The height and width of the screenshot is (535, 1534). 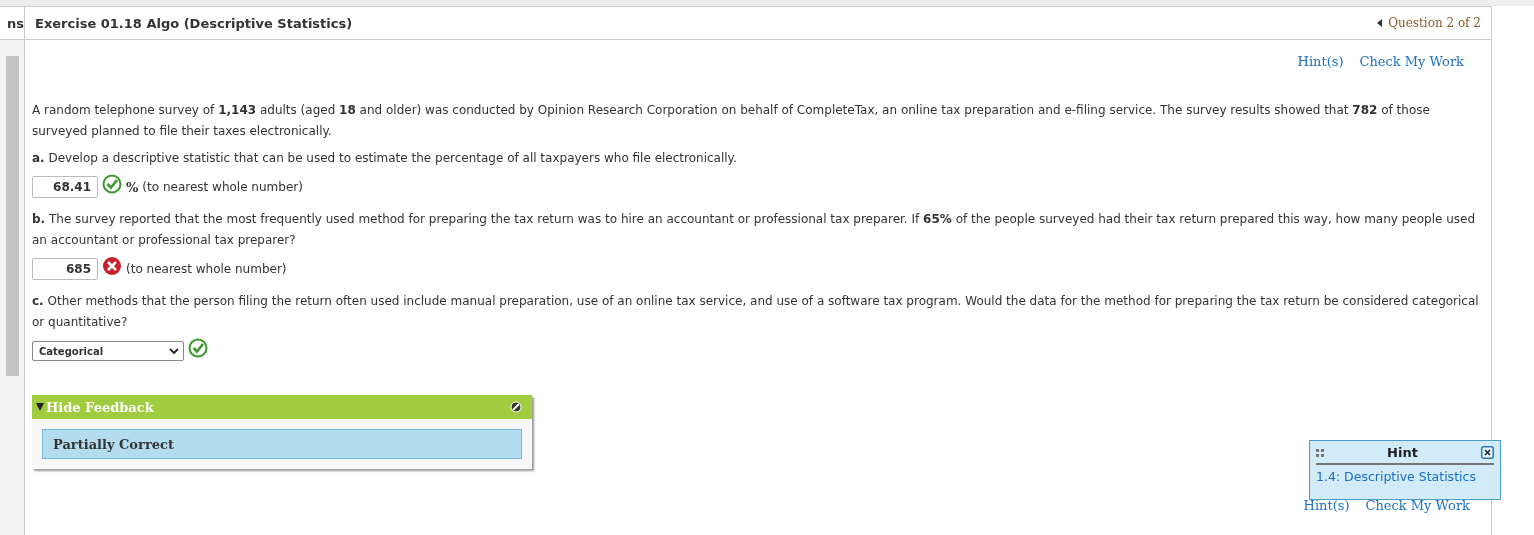 I want to click on hint-topic-link: 1.4: Descriptive Statistics, so click(x=1405, y=476).